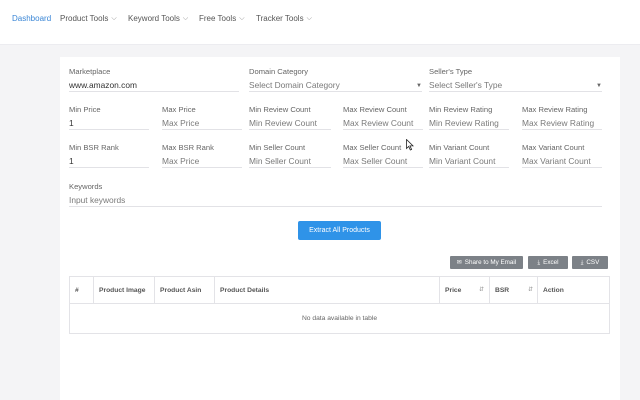  I want to click on seller-type-select: Select Seller's Type ▼, so click(515, 85).